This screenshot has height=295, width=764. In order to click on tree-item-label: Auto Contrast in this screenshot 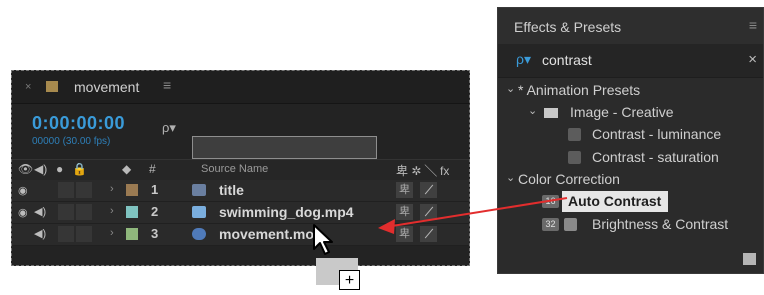, I will do `click(615, 201)`.